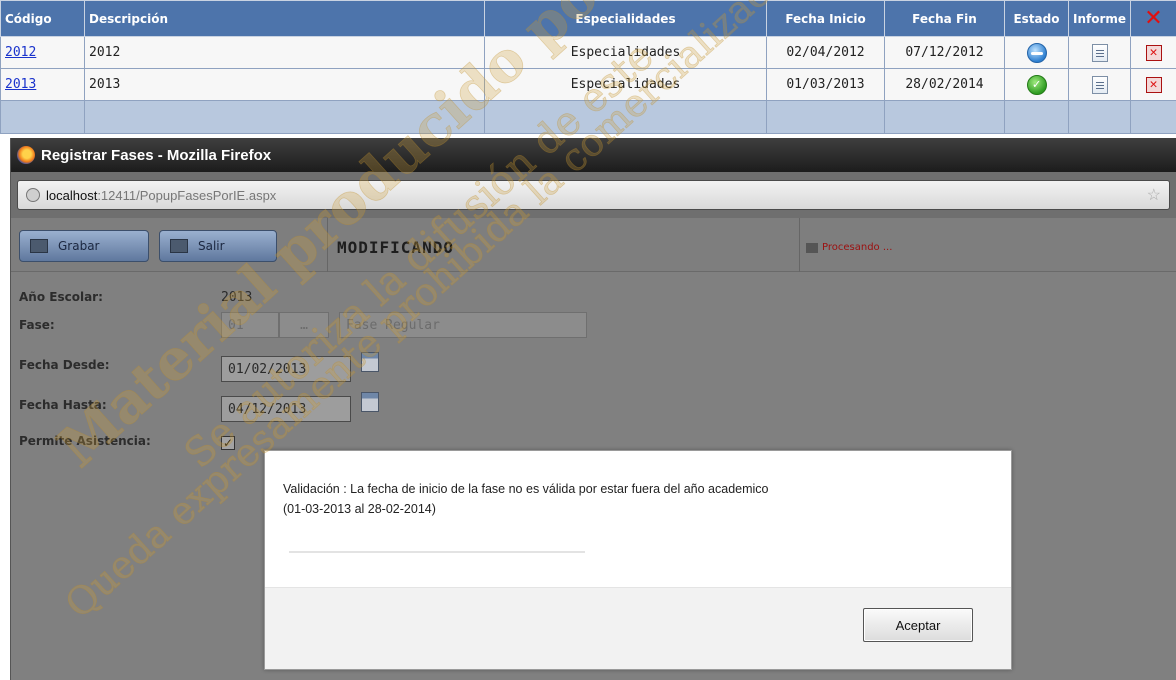  What do you see at coordinates (395, 247) in the screenshot?
I see `mode-status: MODIFICANDO` at bounding box center [395, 247].